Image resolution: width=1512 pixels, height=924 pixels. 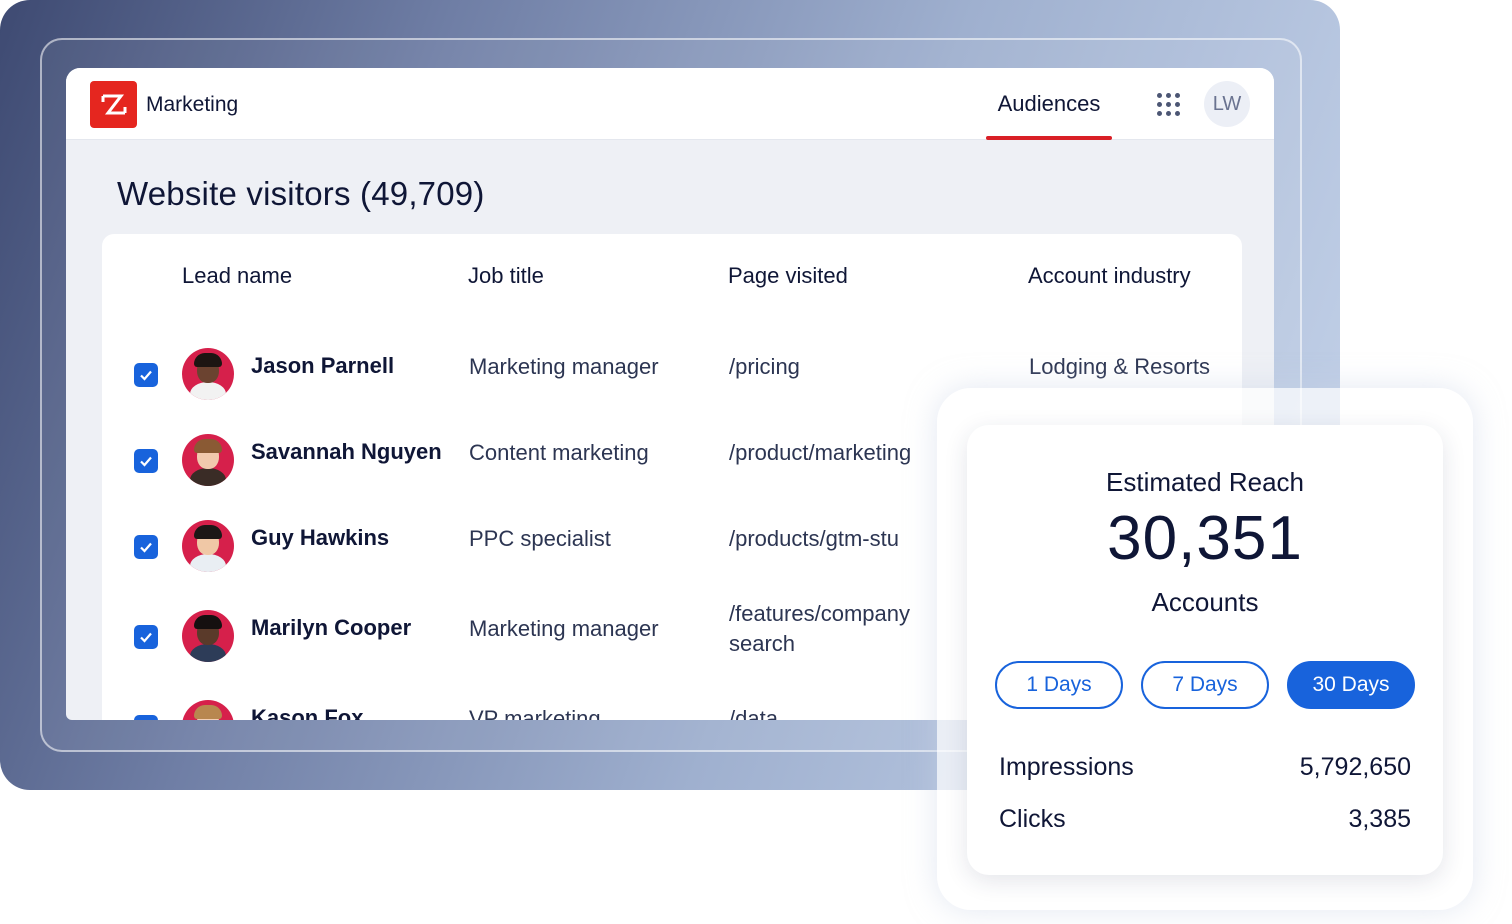 I want to click on lead-name: Savannah Nguyen, so click(x=346, y=452).